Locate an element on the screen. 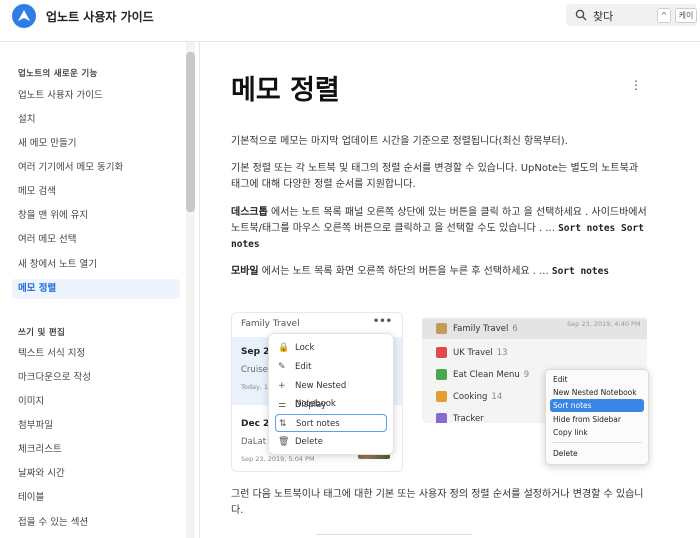 The width and height of the screenshot is (700, 538). more-options-icon: ⋮ is located at coordinates (636, 85).